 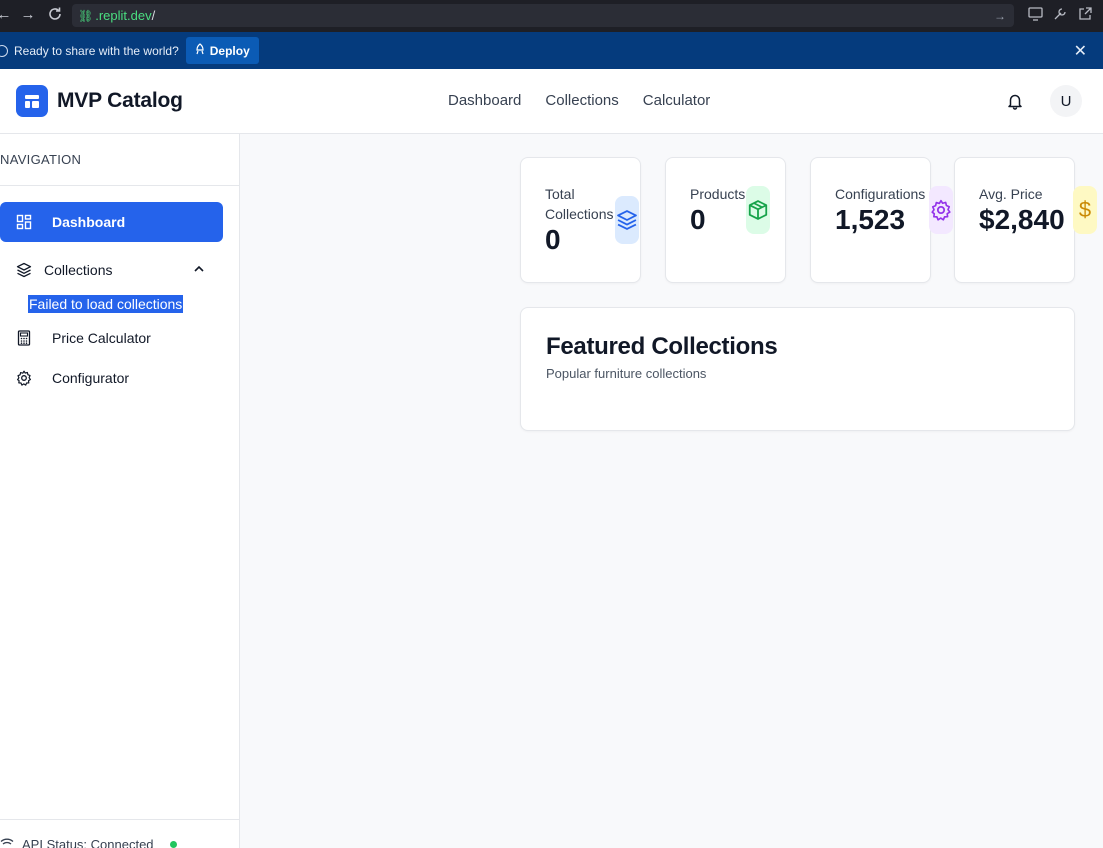 I want to click on url-host: .replit.dev, so click(x=123, y=15).